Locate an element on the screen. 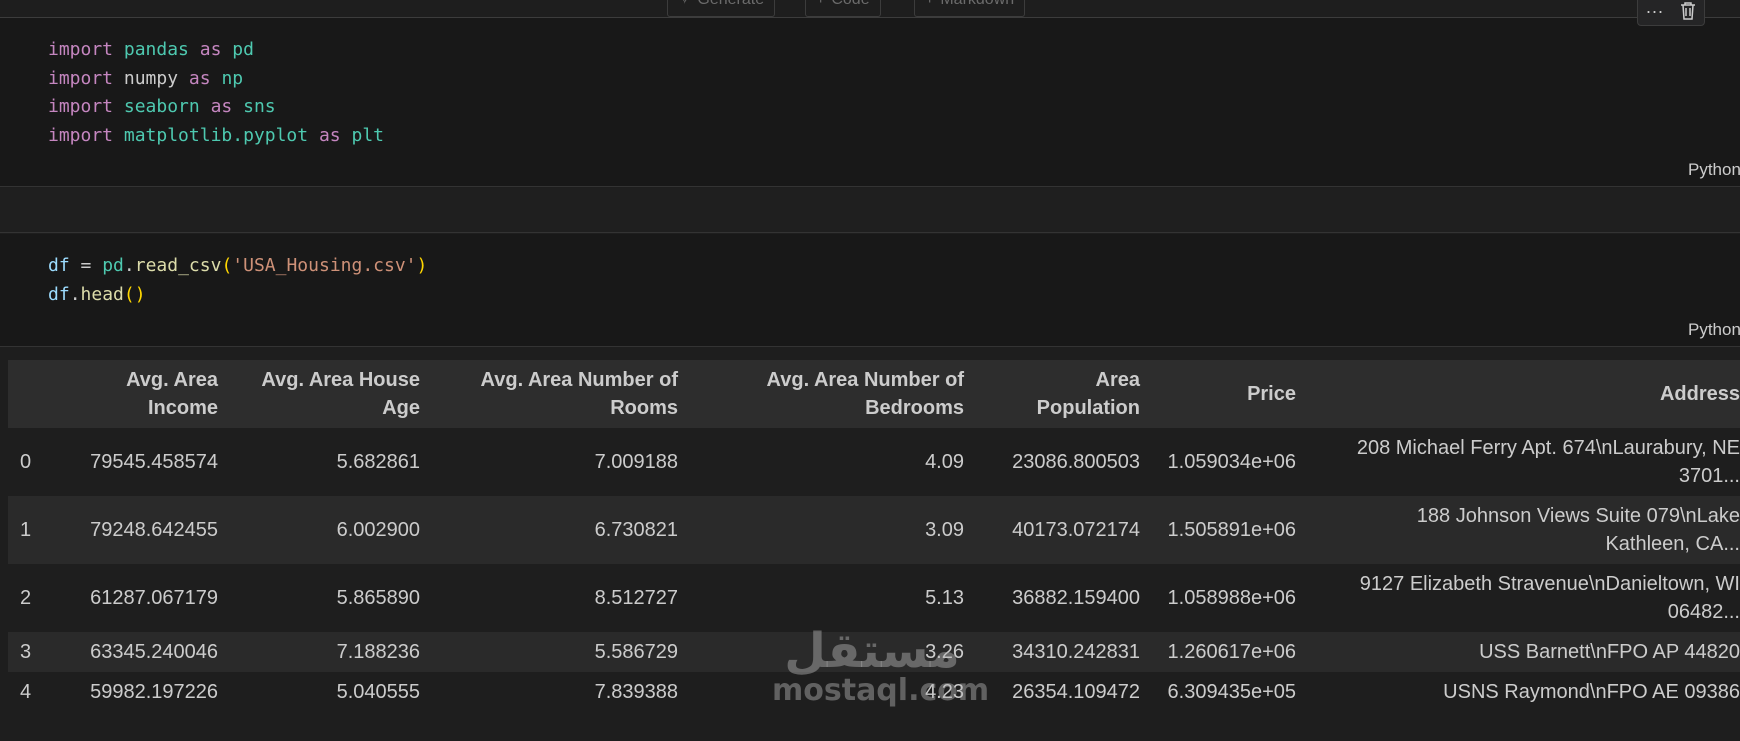  cell-rooms: 7.839388 is located at coordinates (636, 692).